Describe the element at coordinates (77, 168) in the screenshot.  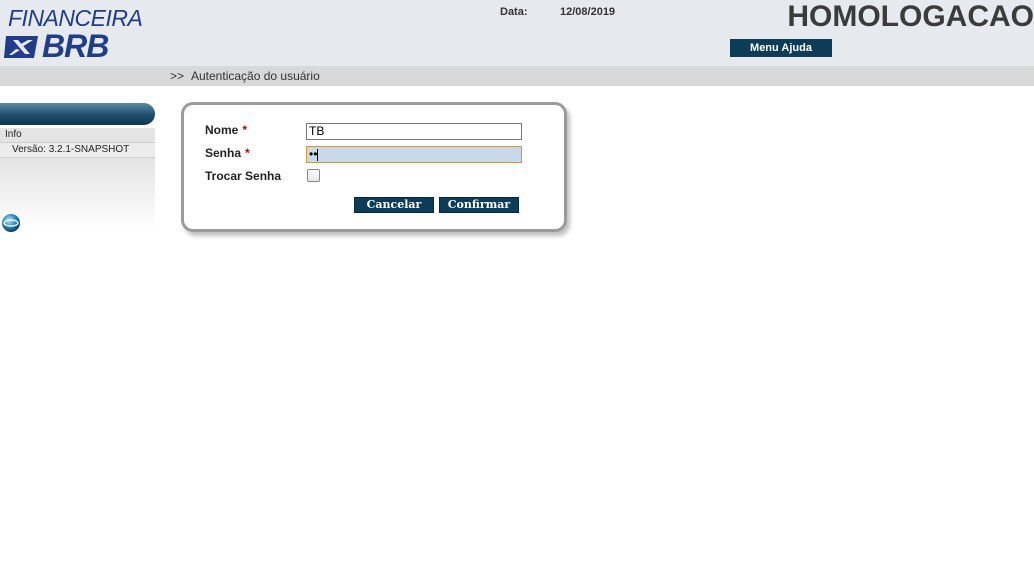
I see `sidebar: Info Versão: 3.2.1-SNAPSHOT` at that location.